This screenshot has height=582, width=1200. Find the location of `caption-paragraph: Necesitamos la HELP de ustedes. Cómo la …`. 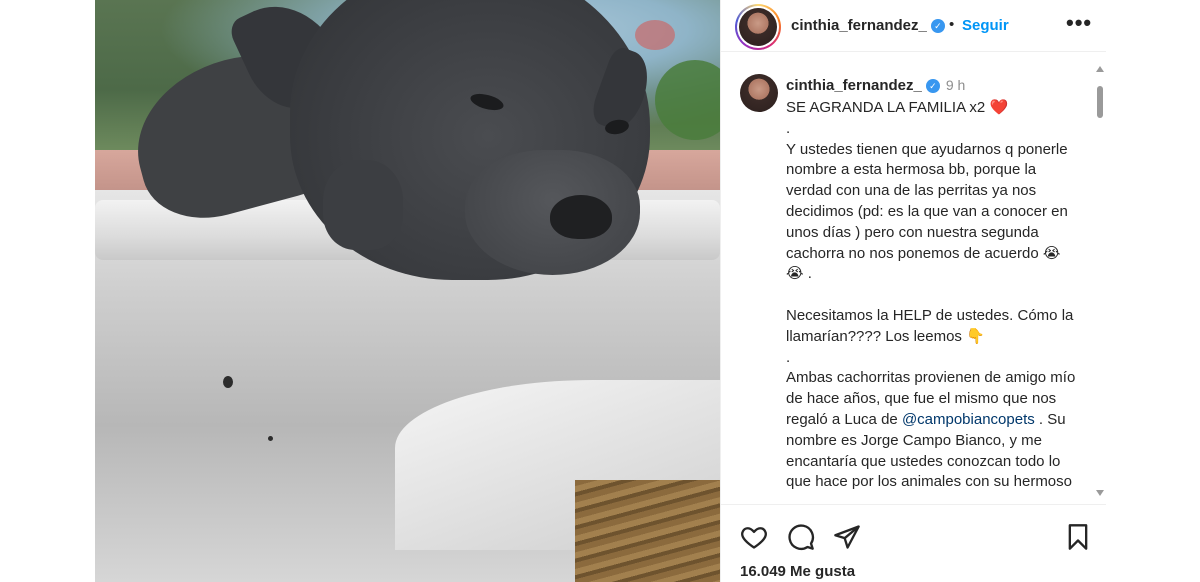

caption-paragraph: Necesitamos la HELP de ustedes. Cómo la … is located at coordinates (930, 325).